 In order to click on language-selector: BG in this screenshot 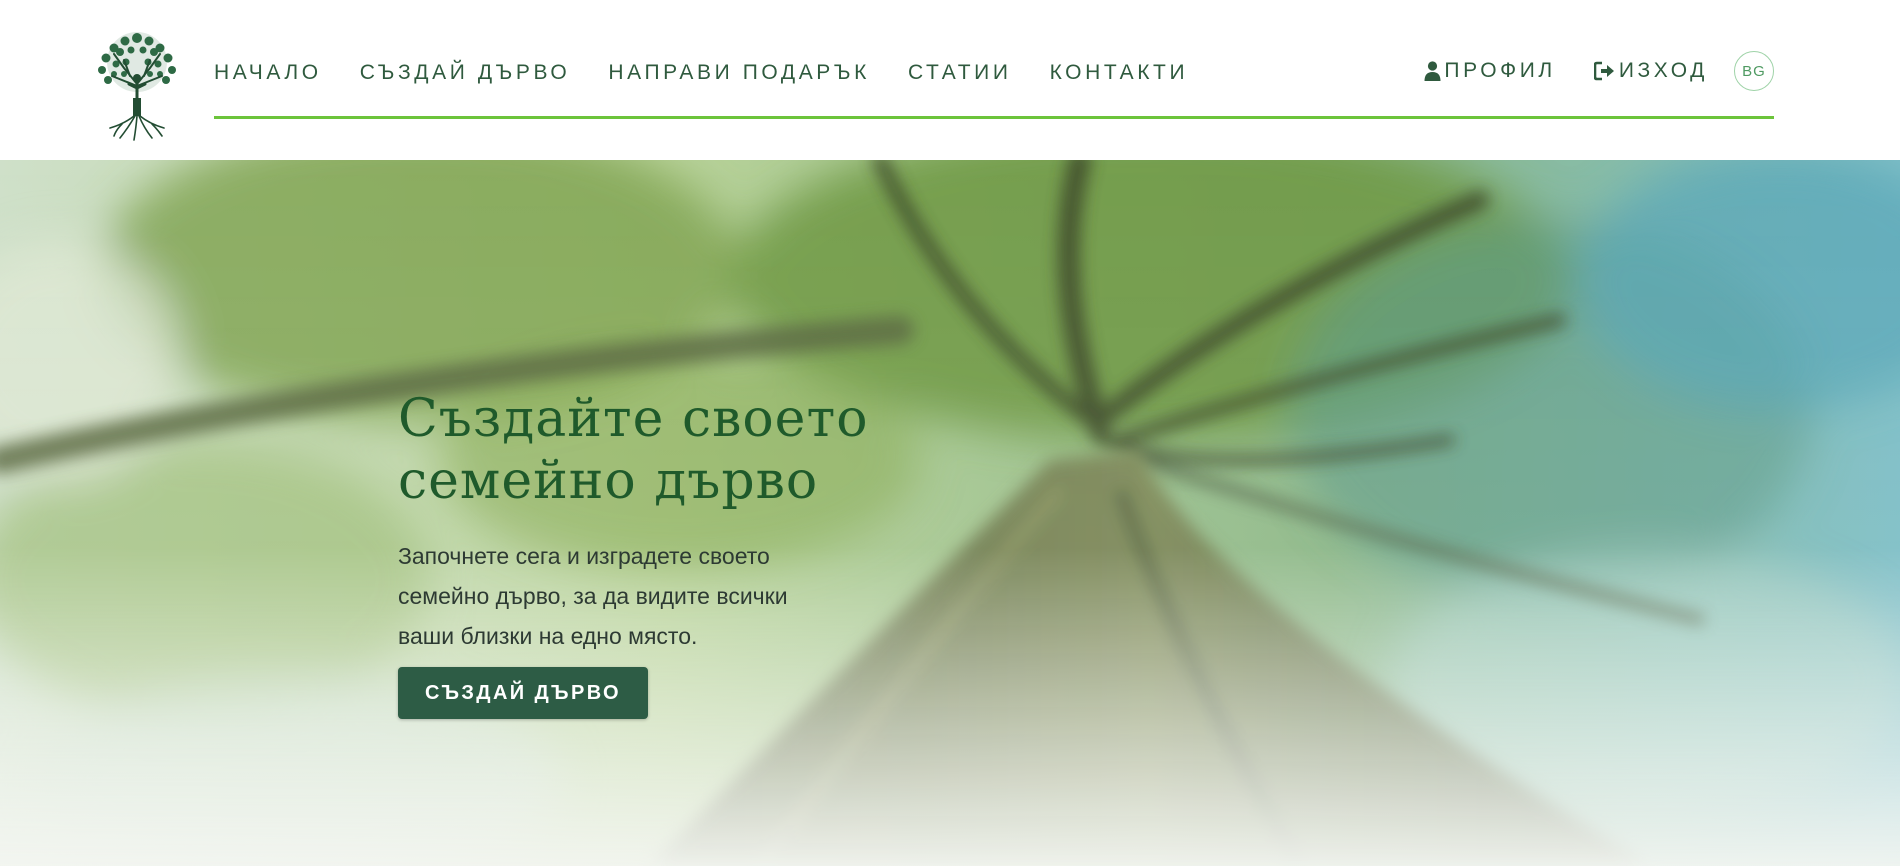, I will do `click(1754, 71)`.